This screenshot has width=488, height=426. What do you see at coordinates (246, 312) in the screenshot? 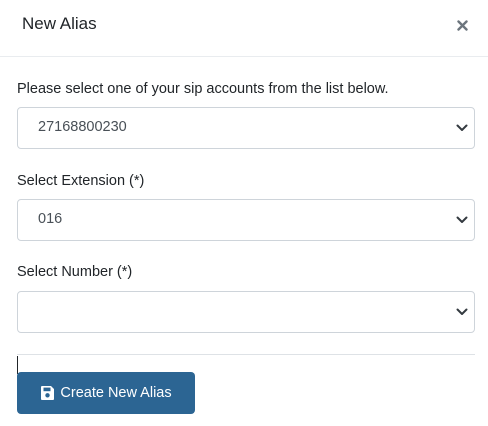
I see `number-select` at bounding box center [246, 312].